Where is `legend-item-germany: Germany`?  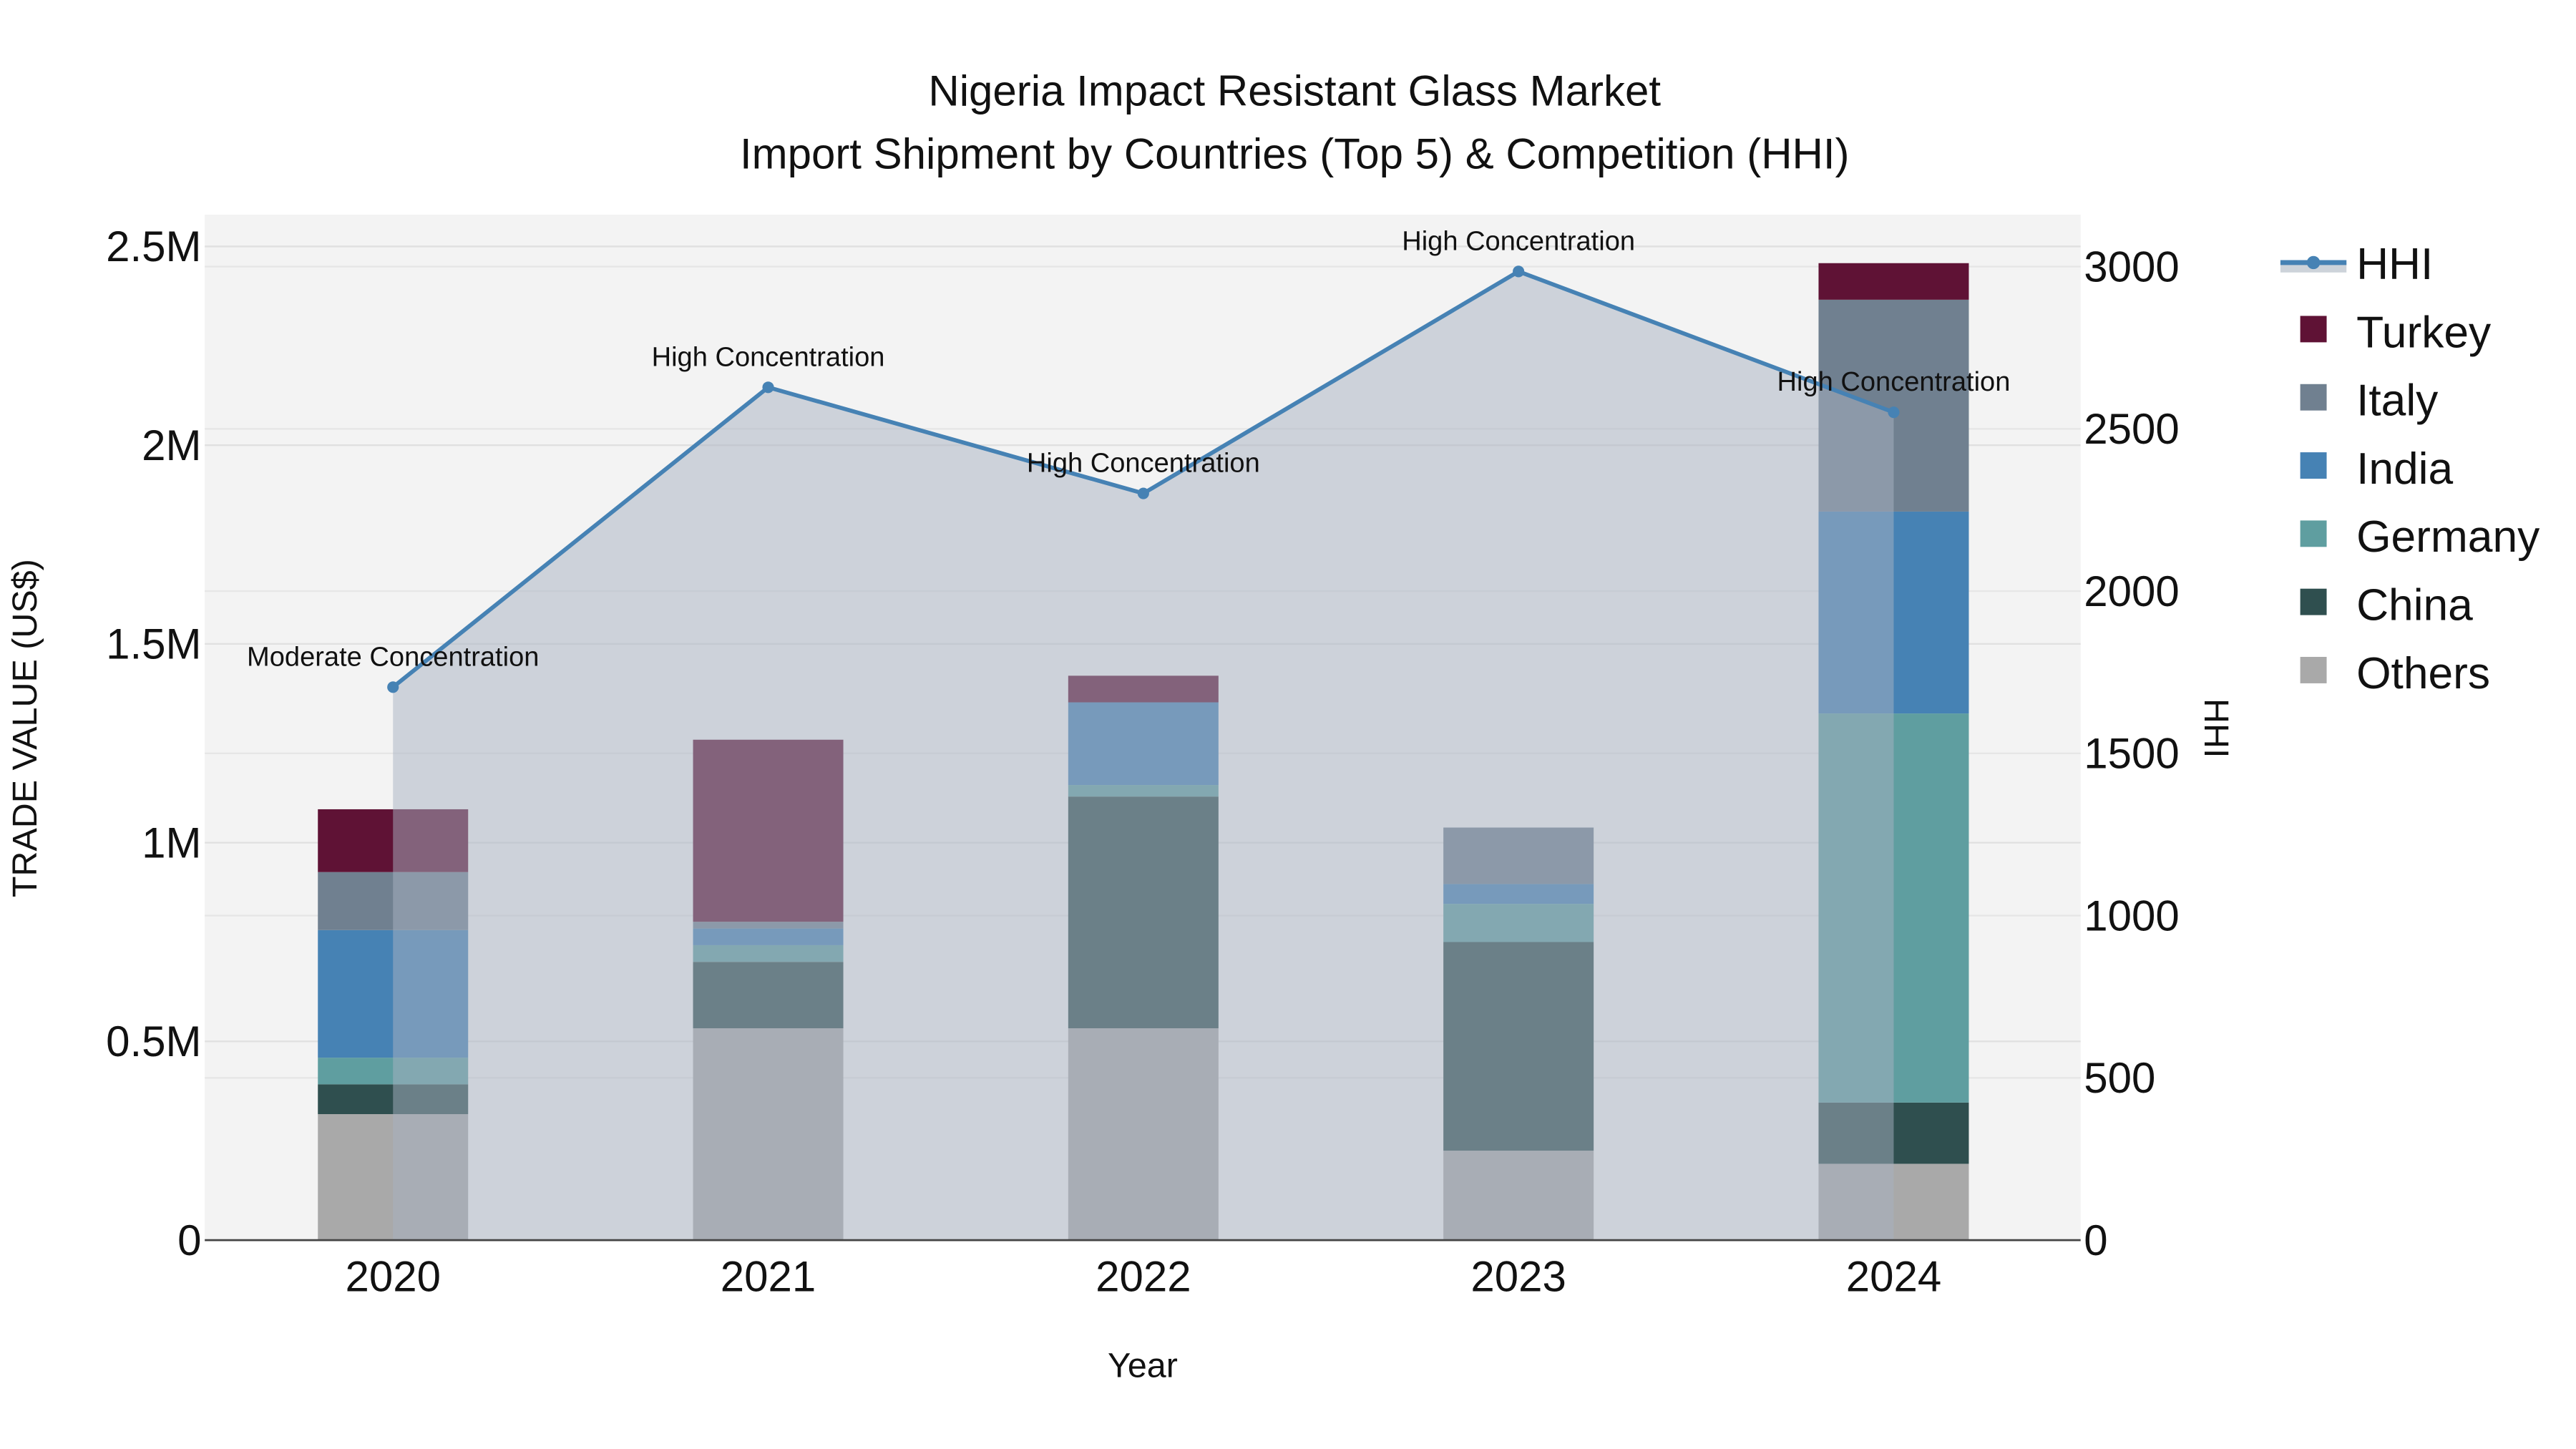
legend-item-germany: Germany is located at coordinates (2420, 537).